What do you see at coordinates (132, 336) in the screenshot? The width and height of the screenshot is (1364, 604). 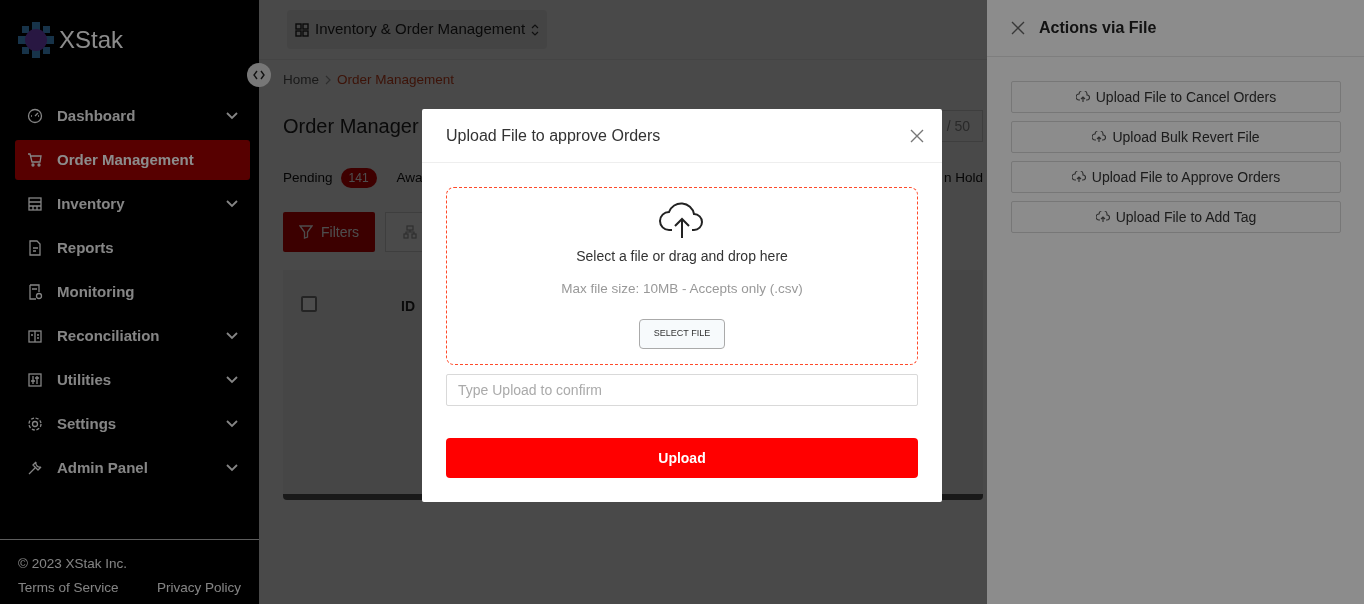 I see `sidebar-item: Reconciliation` at bounding box center [132, 336].